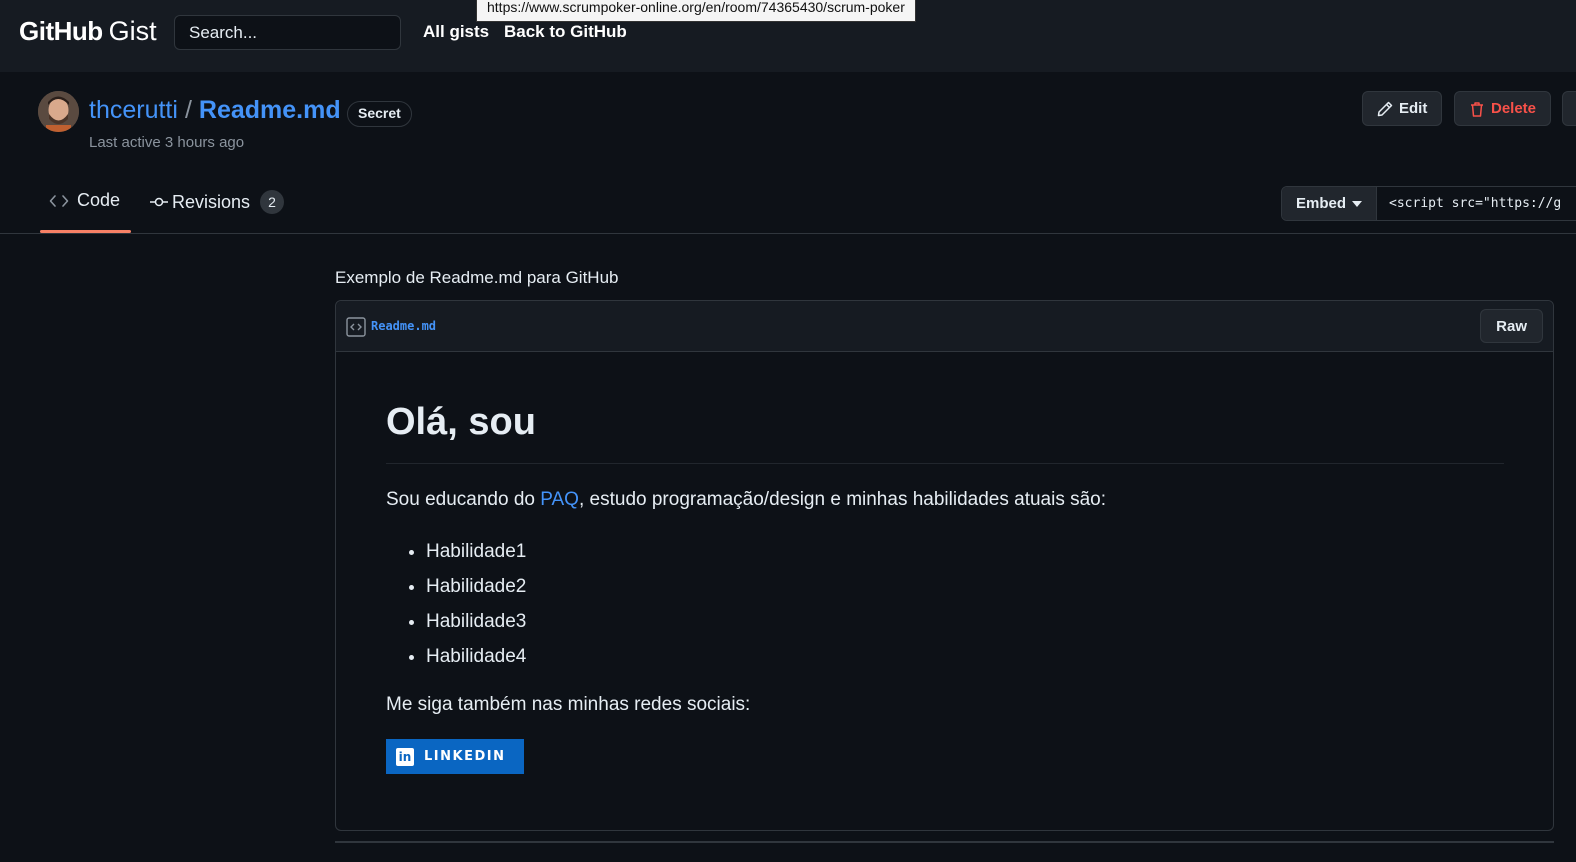 The height and width of the screenshot is (862, 1576). What do you see at coordinates (1569, 108) in the screenshot?
I see `more-actions-button` at bounding box center [1569, 108].